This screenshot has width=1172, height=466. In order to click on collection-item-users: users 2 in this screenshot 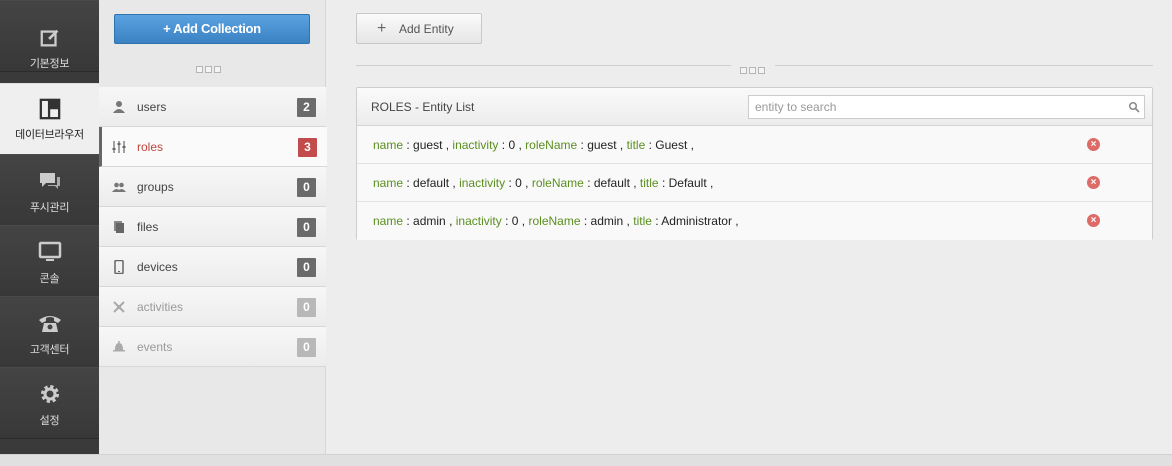, I will do `click(212, 107)`.